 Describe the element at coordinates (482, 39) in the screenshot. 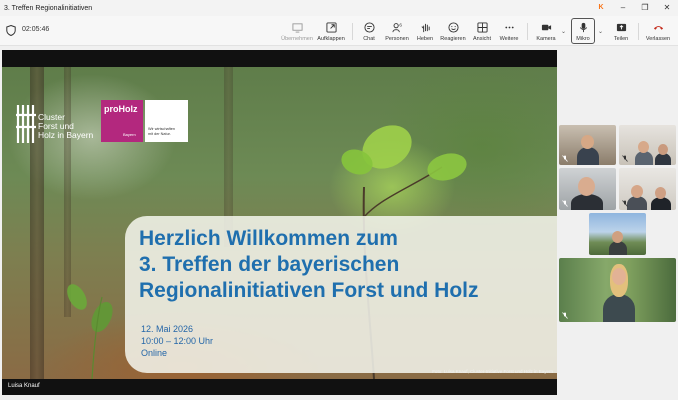

I see `ansicht-label: Ansicht` at that location.